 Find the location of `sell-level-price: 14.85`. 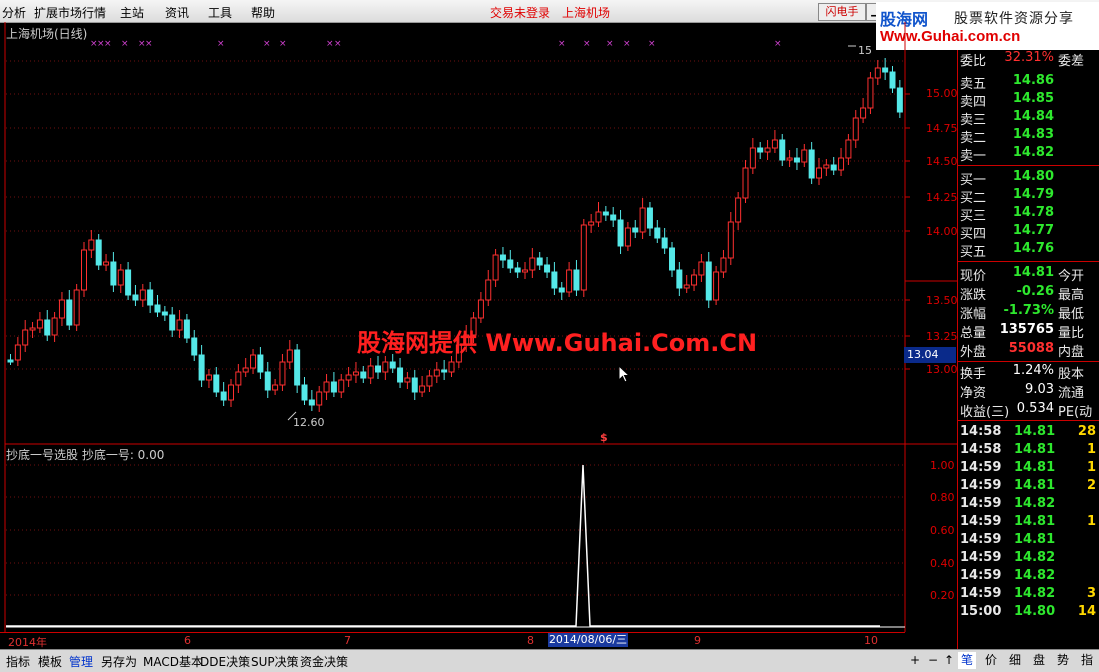

sell-level-price: 14.85 is located at coordinates (1033, 98).